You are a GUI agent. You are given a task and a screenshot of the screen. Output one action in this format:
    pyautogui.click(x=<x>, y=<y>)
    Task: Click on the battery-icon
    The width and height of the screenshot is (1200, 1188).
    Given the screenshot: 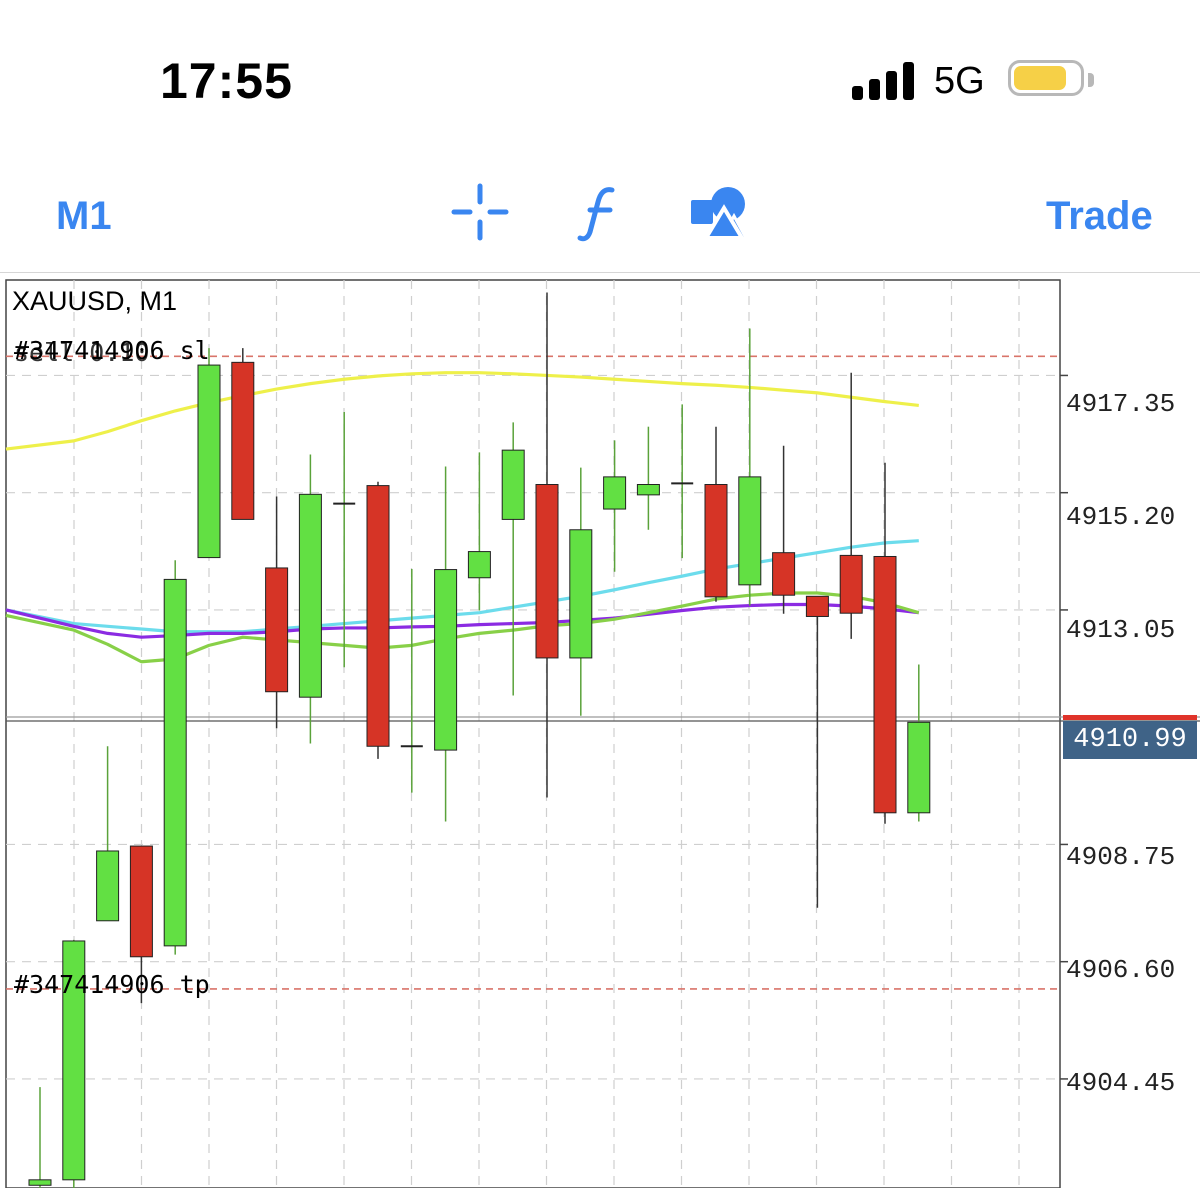 What is the action you would take?
    pyautogui.click(x=1051, y=80)
    